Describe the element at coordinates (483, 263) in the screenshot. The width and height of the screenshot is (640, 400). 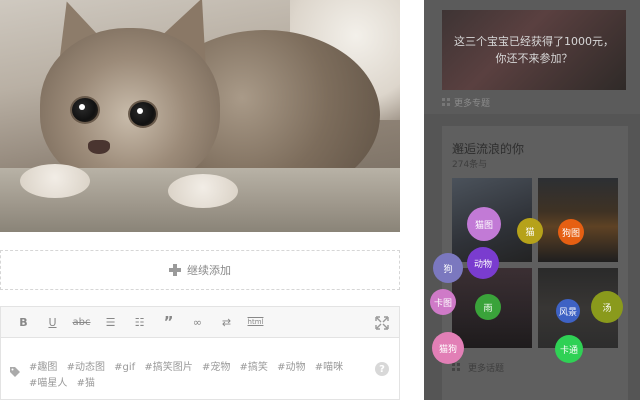
I see `tag-bubble: 动物` at that location.